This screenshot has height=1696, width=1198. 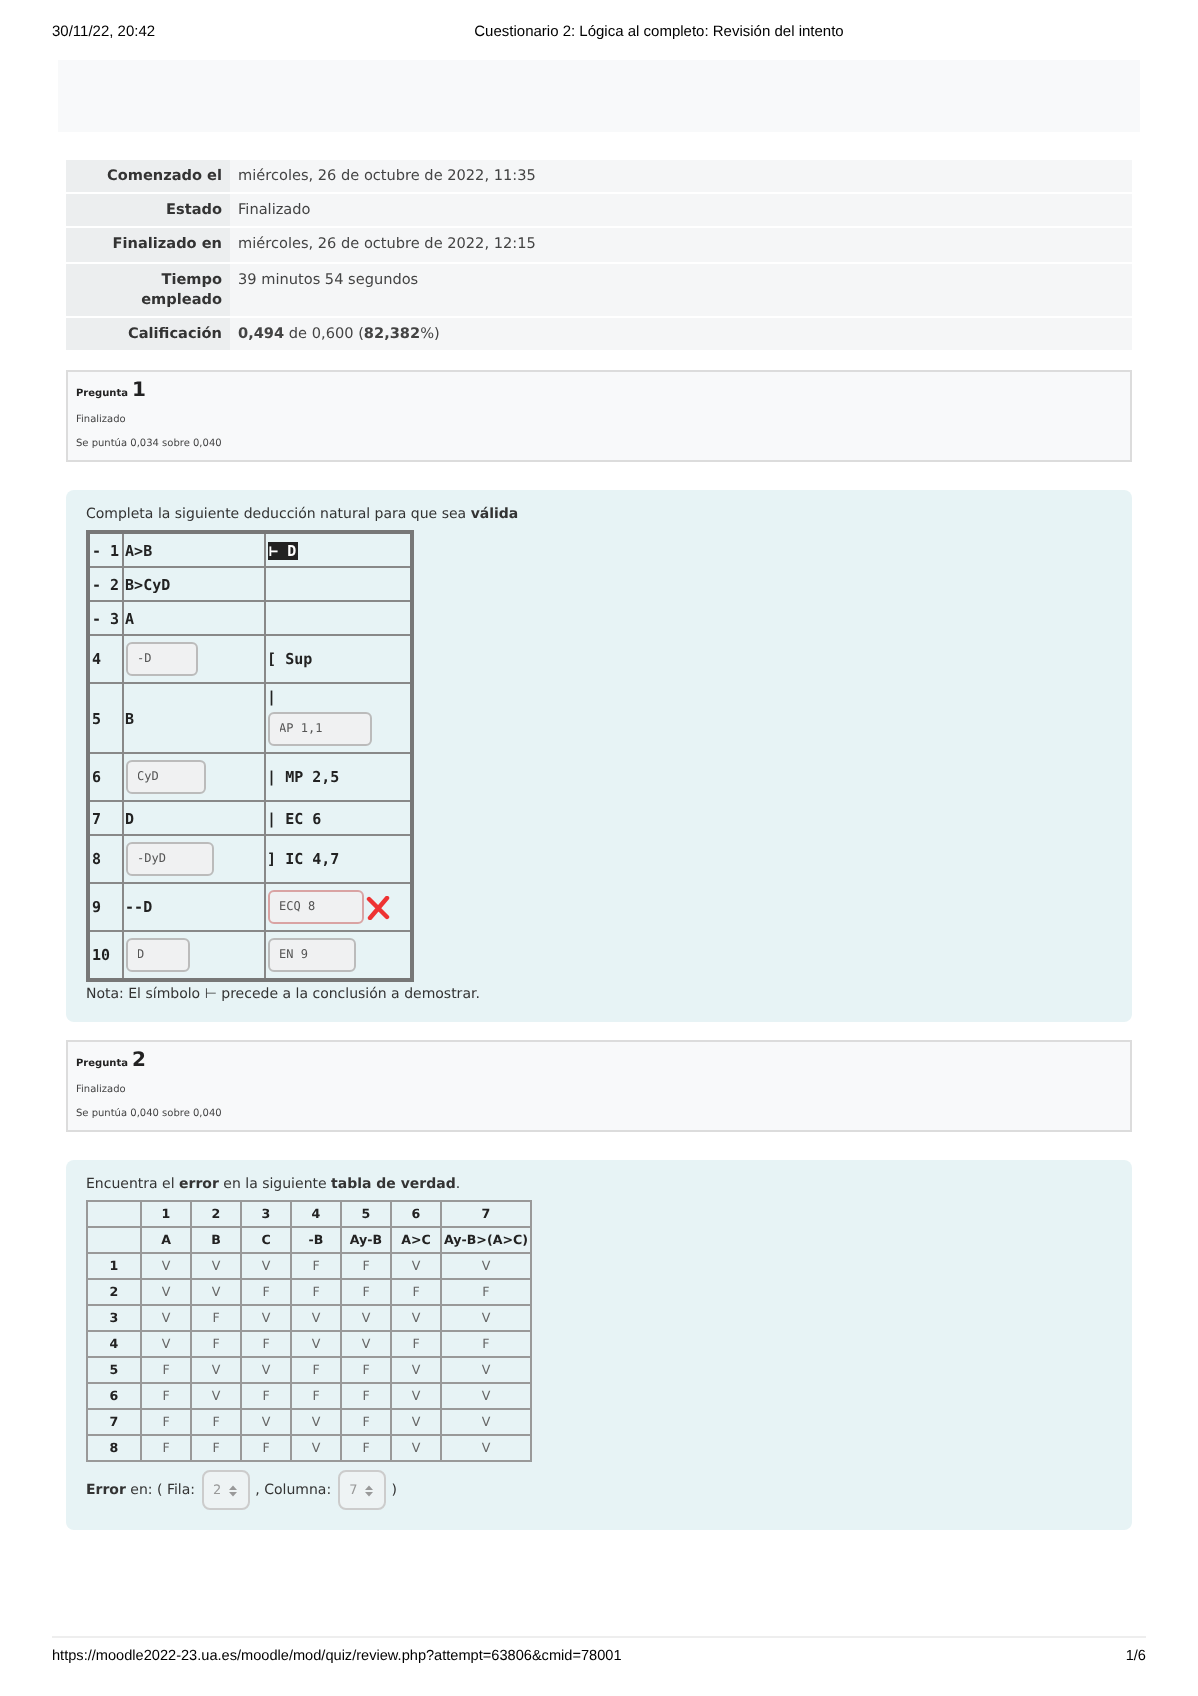 What do you see at coordinates (138, 1061) in the screenshot?
I see `question-number: 2` at bounding box center [138, 1061].